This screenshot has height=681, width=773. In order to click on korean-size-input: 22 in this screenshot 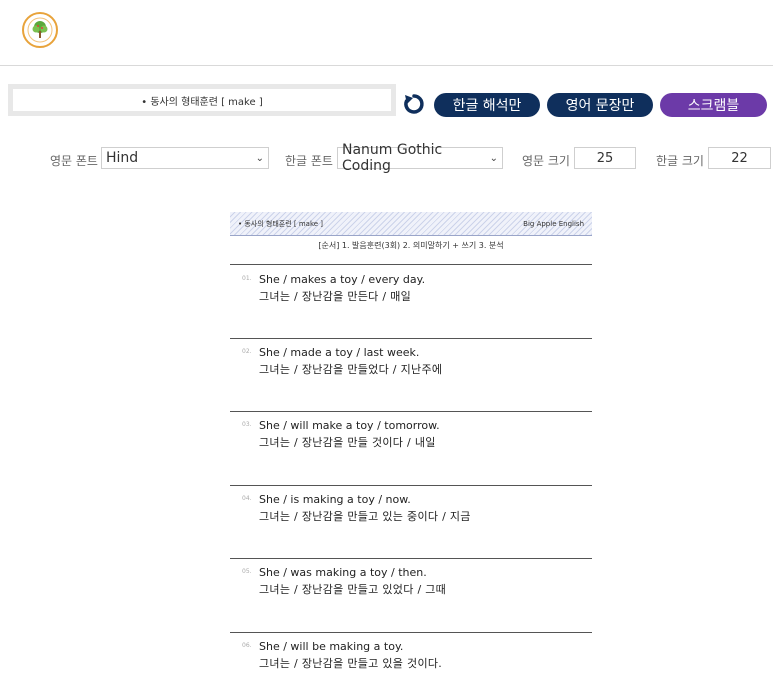, I will do `click(739, 158)`.